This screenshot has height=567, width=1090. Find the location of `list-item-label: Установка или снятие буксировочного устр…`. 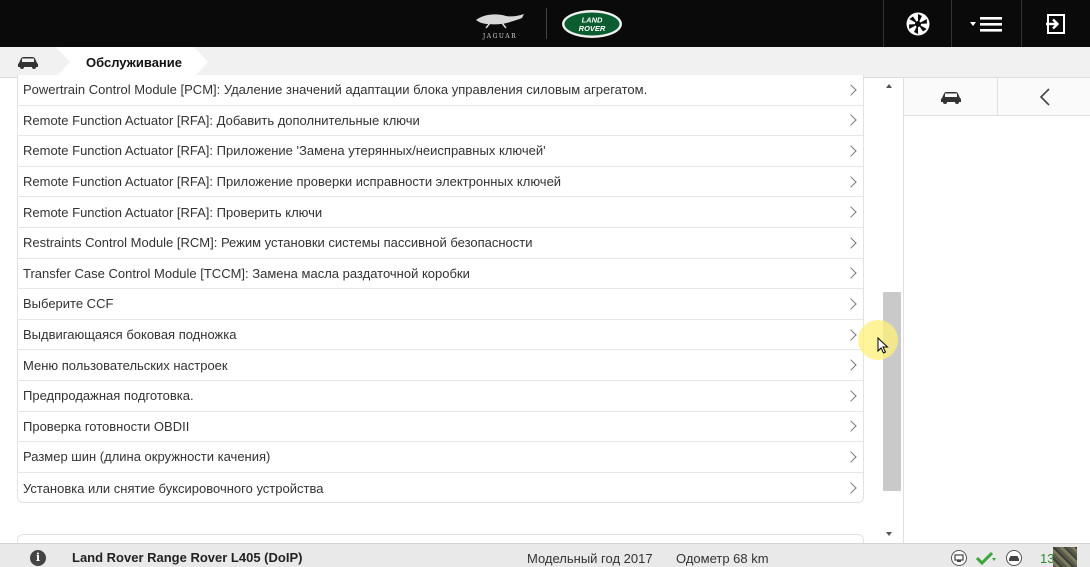

list-item-label: Установка или снятие буксировочного устр… is located at coordinates (173, 488).